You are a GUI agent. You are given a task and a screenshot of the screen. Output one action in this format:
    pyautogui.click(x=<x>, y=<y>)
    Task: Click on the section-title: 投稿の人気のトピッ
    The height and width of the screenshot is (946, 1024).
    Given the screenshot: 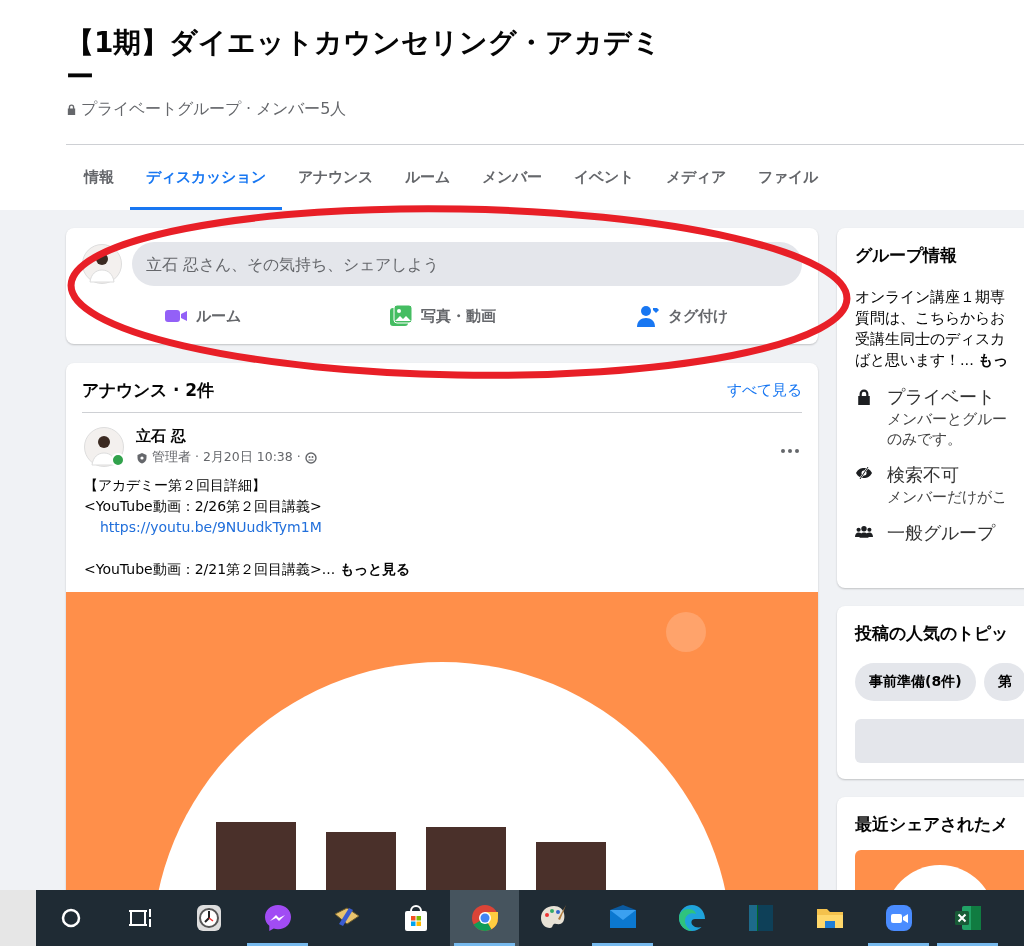 What is the action you would take?
    pyautogui.click(x=932, y=633)
    